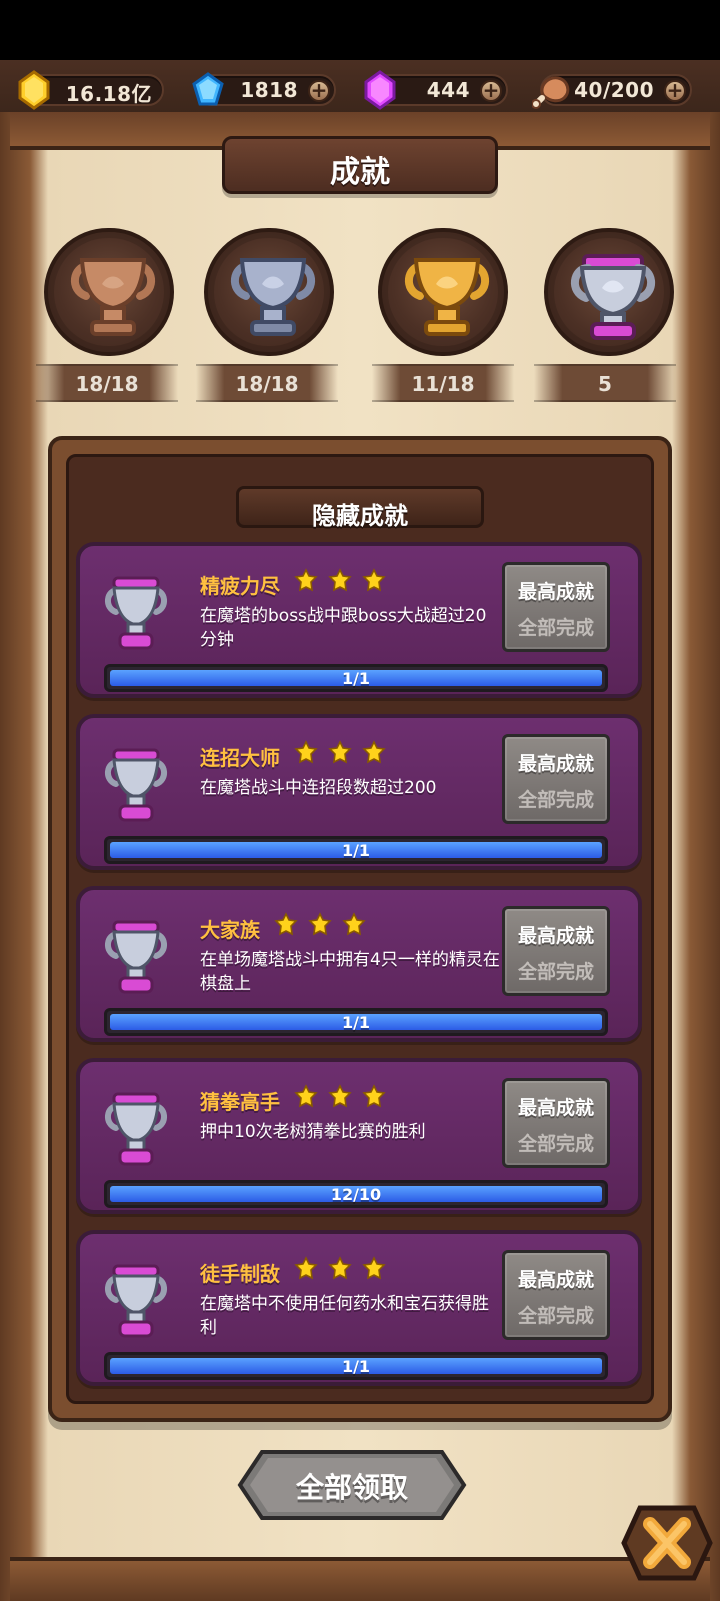 This screenshot has width=720, height=1601. Describe the element at coordinates (240, 758) in the screenshot. I see `achievement-title: 连招大师` at that location.